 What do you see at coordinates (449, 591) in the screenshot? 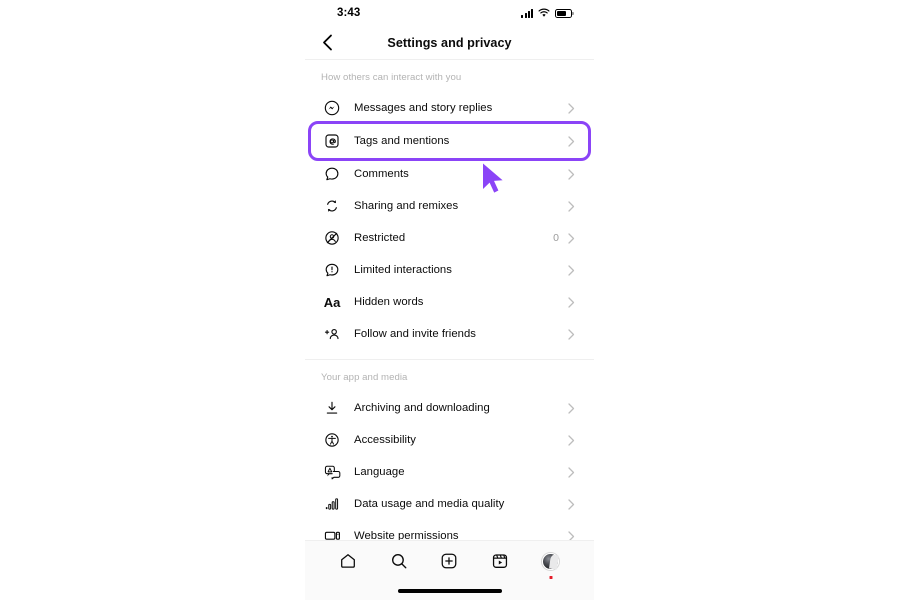
I see `home-indicator` at bounding box center [449, 591].